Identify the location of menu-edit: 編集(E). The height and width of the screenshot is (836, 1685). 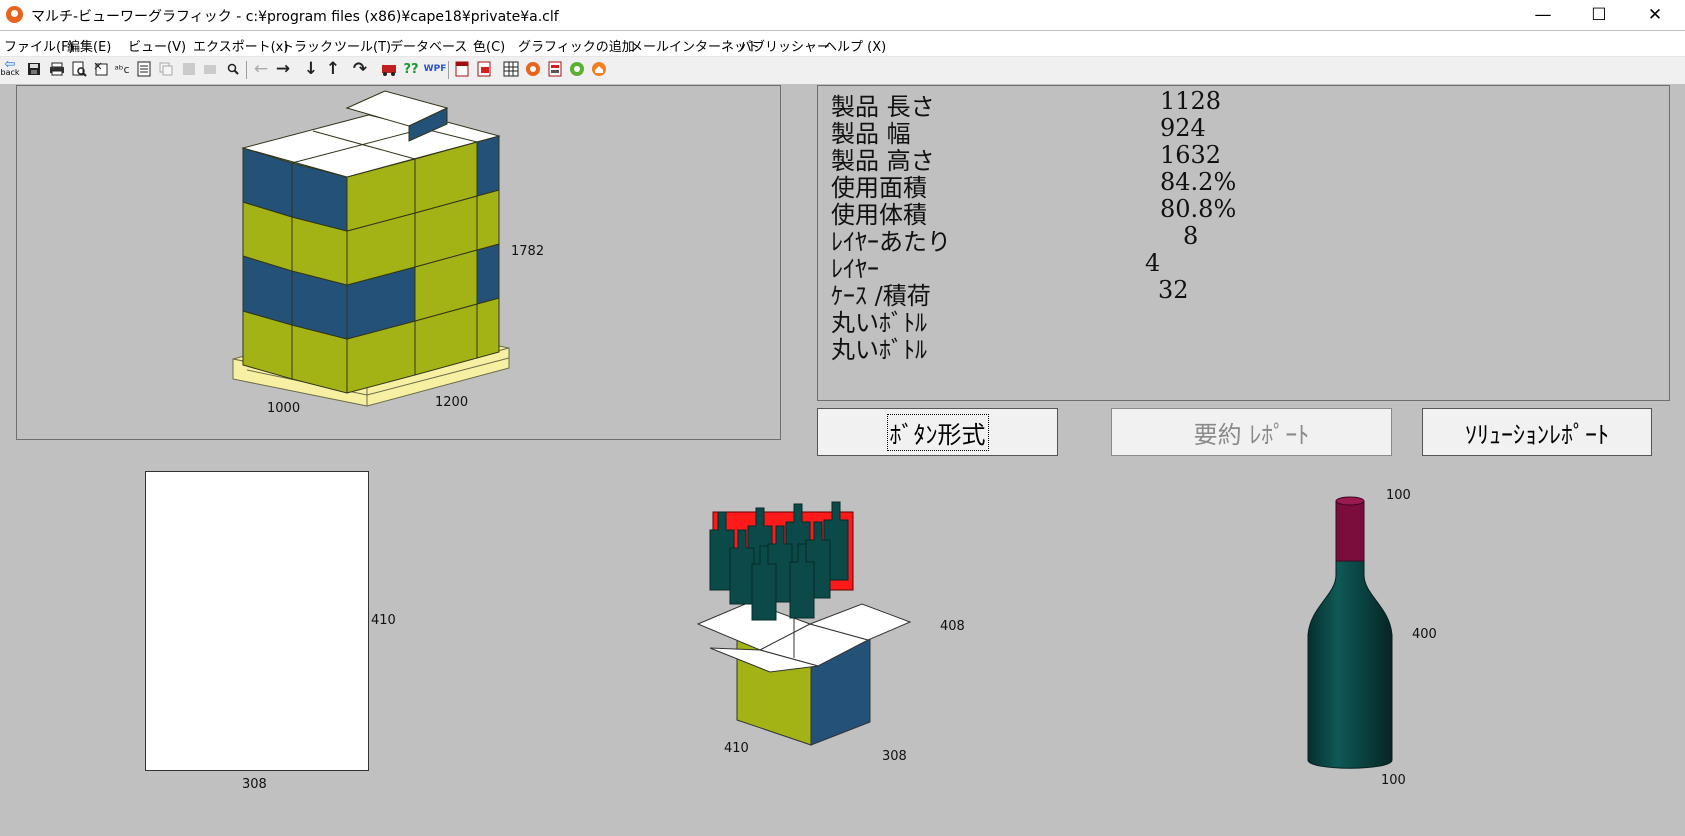
(89, 45).